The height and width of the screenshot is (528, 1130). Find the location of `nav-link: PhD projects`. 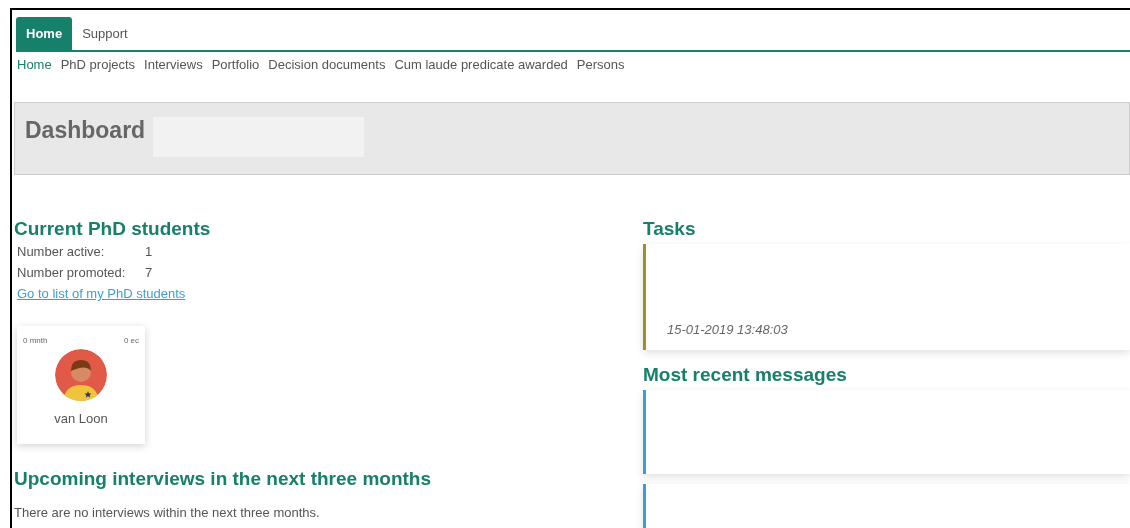

nav-link: PhD projects is located at coordinates (98, 64).